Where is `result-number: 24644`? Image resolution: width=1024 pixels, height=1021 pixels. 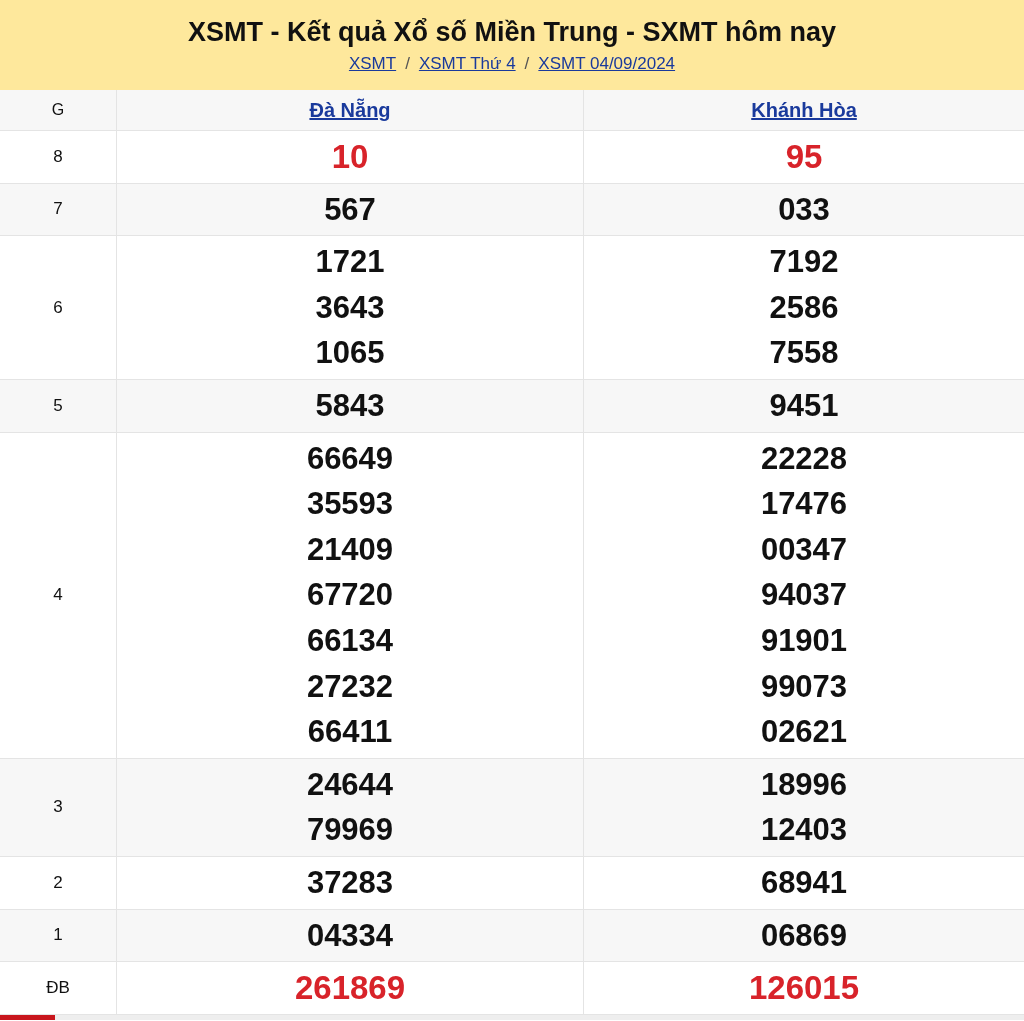
result-number: 24644 is located at coordinates (350, 784).